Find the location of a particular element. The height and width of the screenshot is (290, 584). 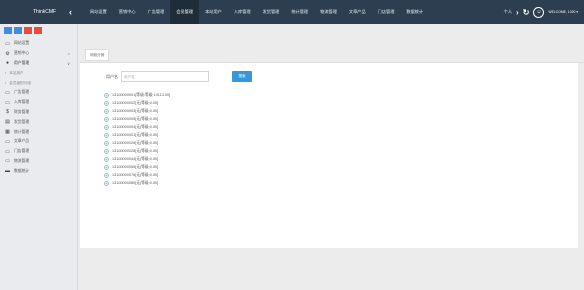

sidebar-item-label: 会员级别分组 is located at coordinates (20, 82).